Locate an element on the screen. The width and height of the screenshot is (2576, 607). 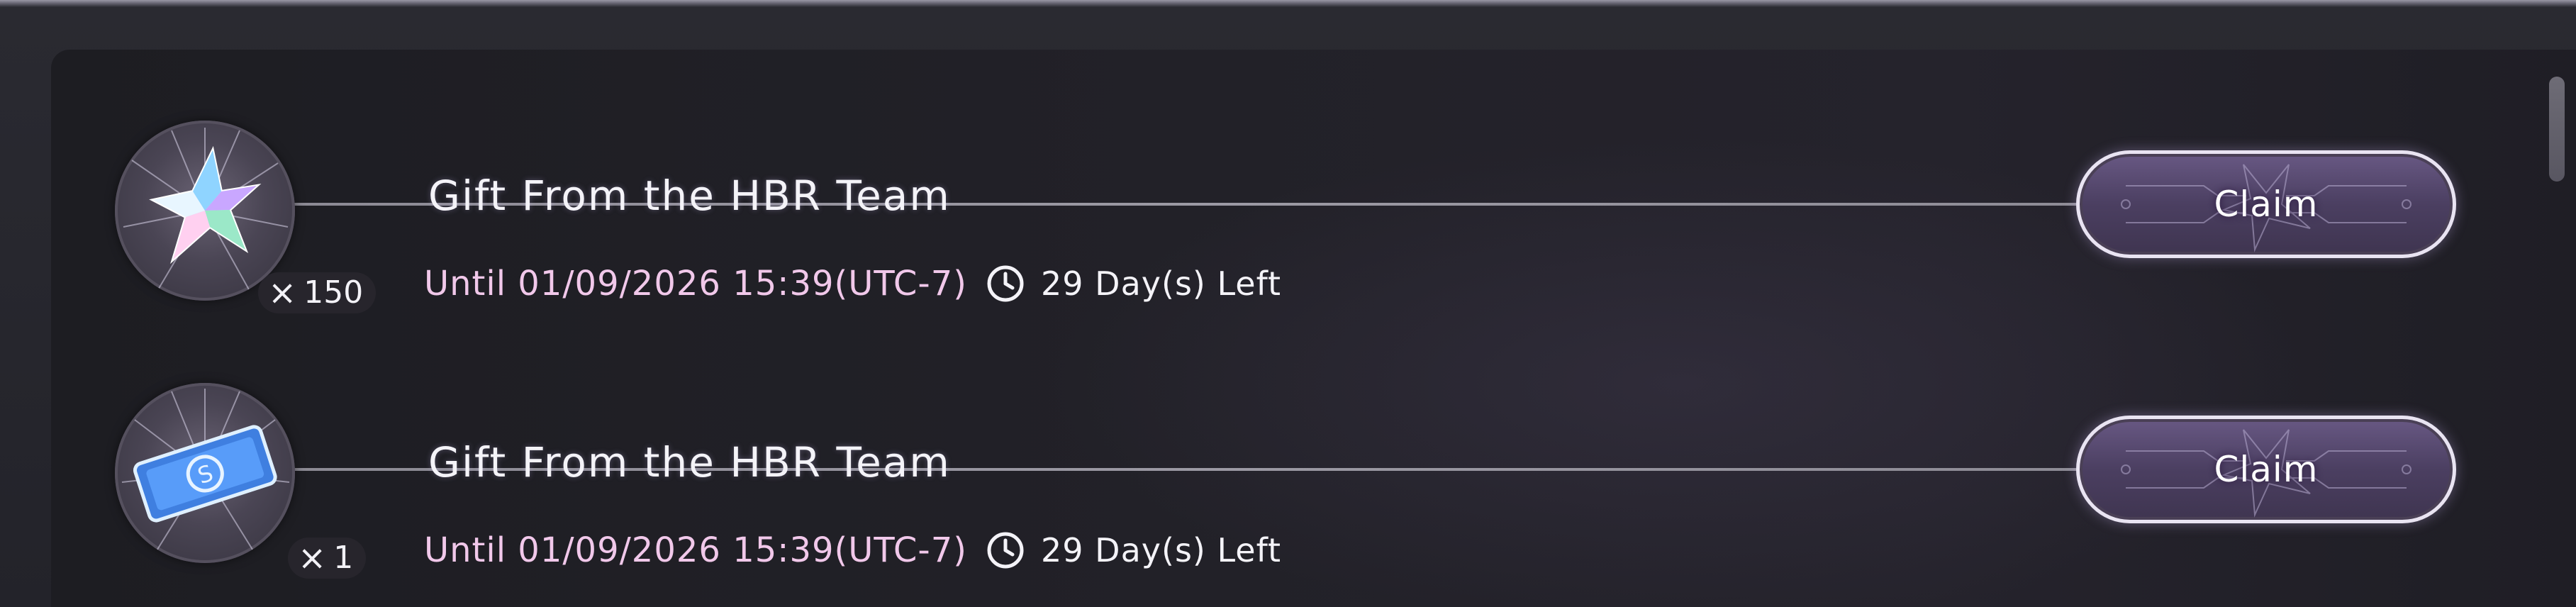
scrollbar-thumb is located at coordinates (2557, 130).